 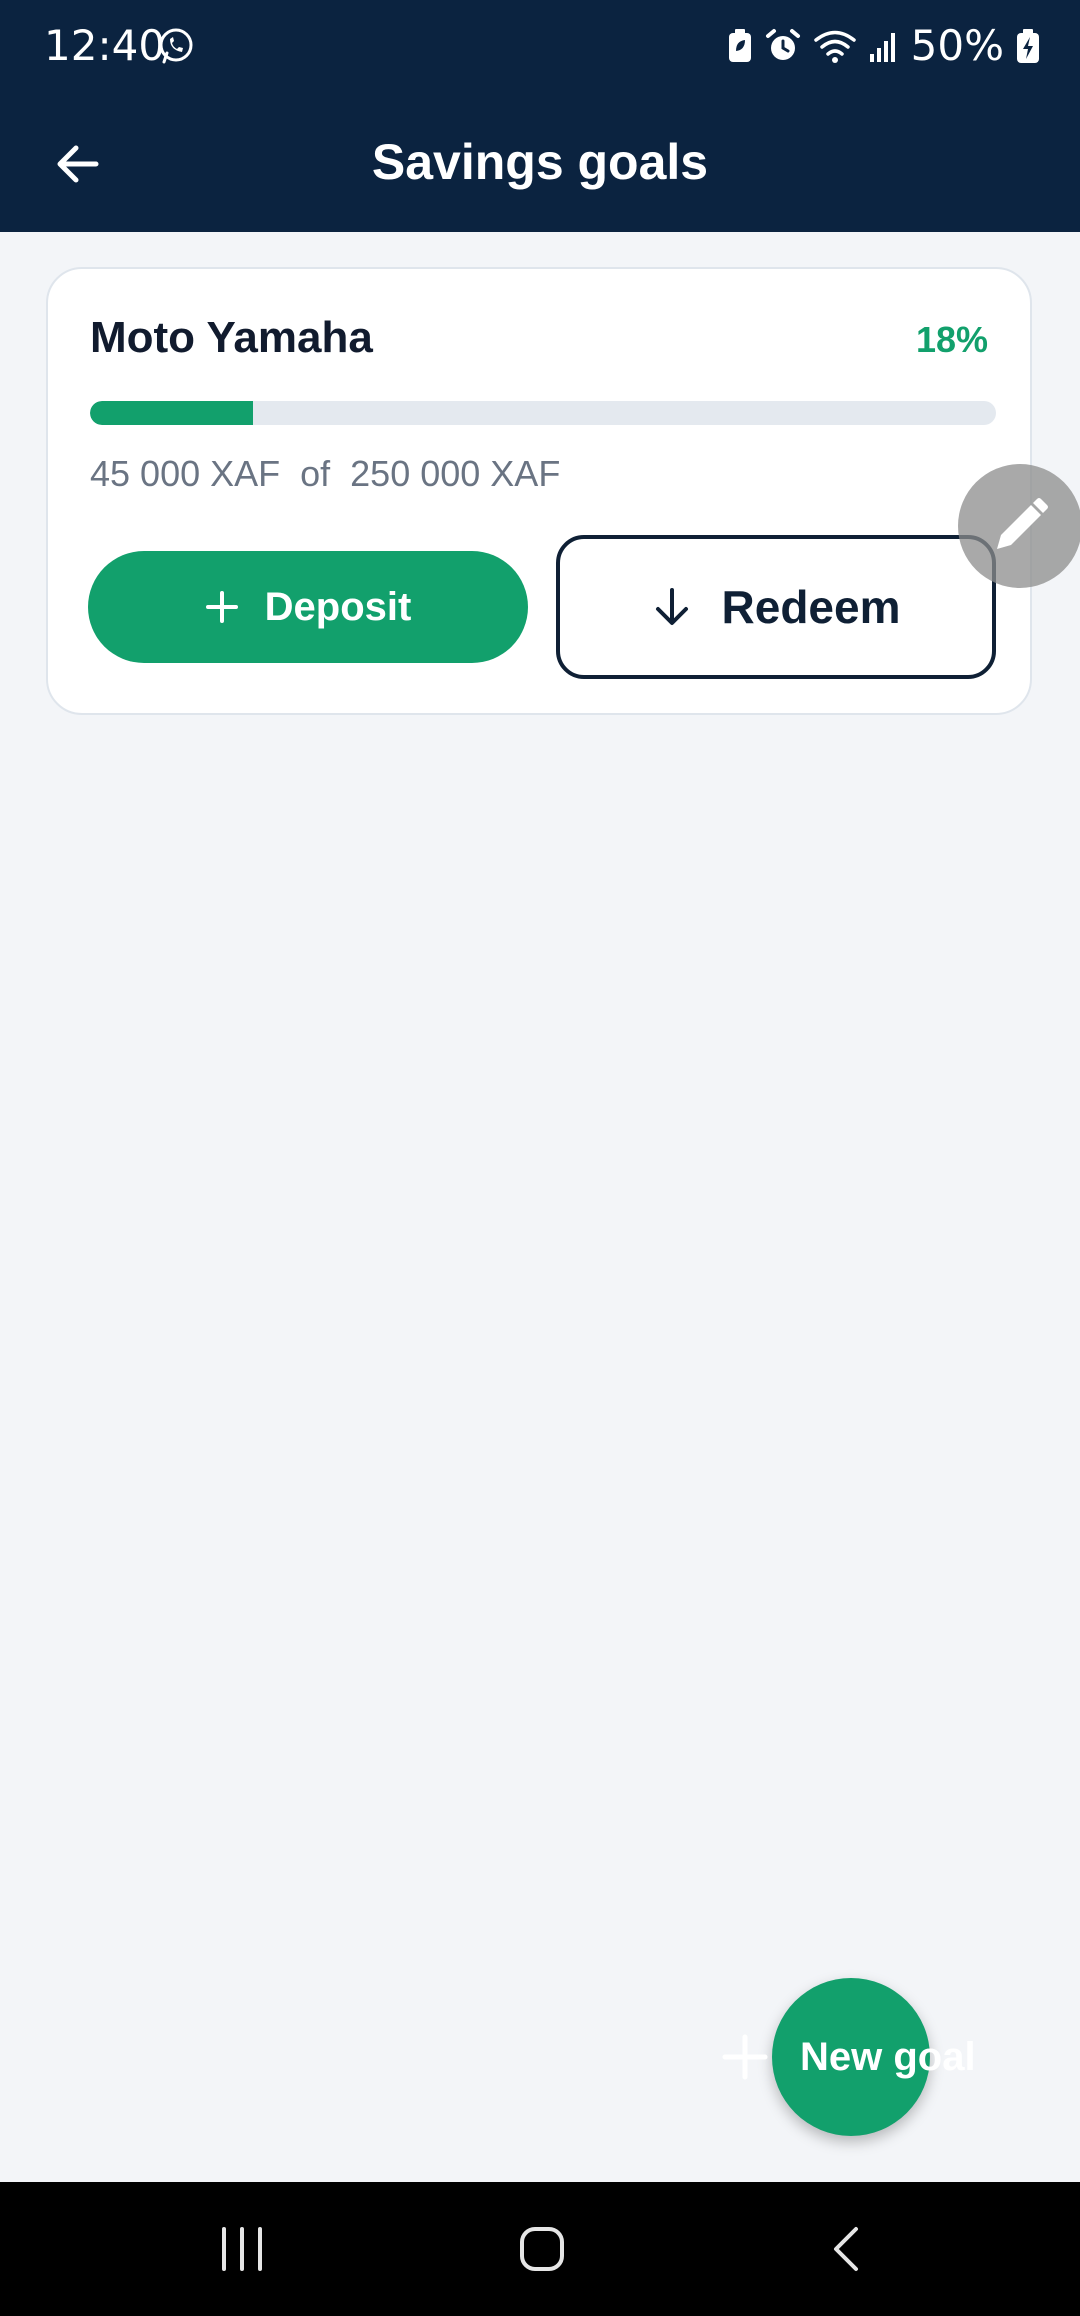 What do you see at coordinates (1022, 523) in the screenshot?
I see `pencil-icon` at bounding box center [1022, 523].